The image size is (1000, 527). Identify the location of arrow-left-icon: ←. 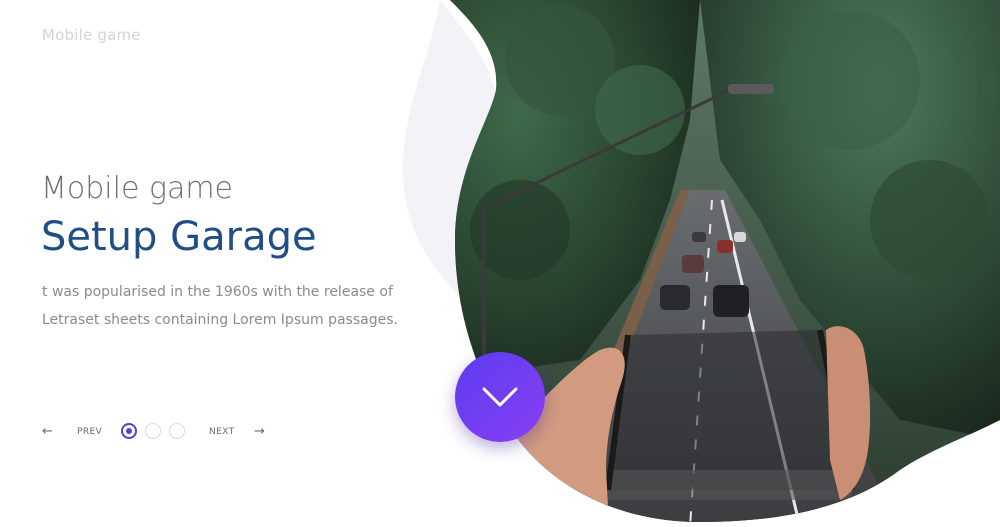
(47, 431).